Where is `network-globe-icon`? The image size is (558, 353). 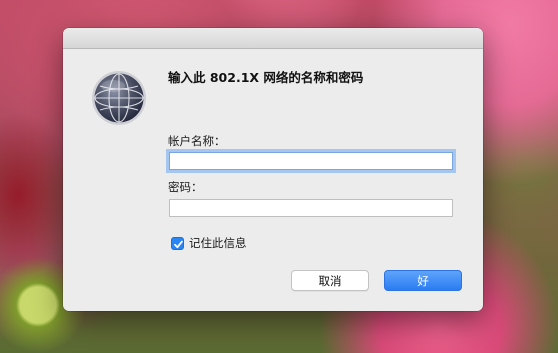
network-globe-icon is located at coordinates (119, 98).